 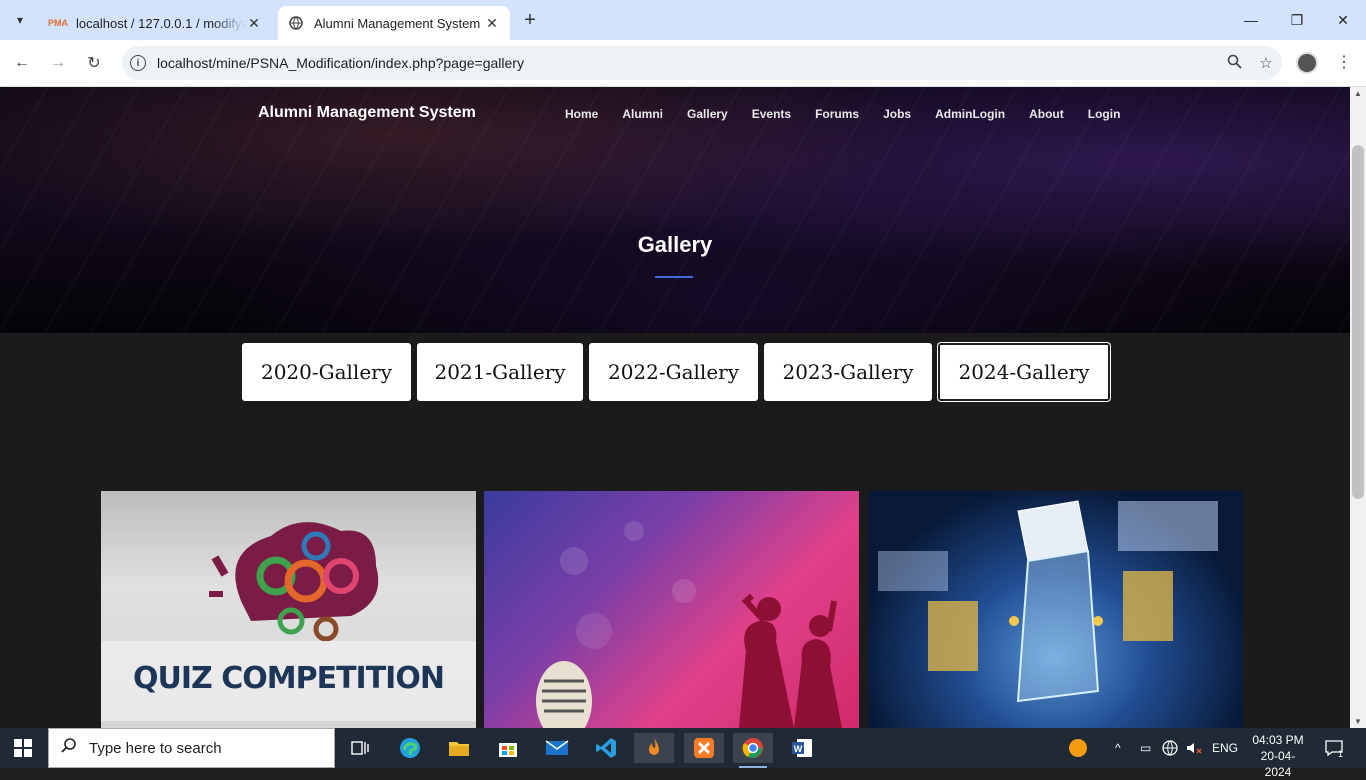 What do you see at coordinates (771, 114) in the screenshot?
I see `nav-events: Events` at bounding box center [771, 114].